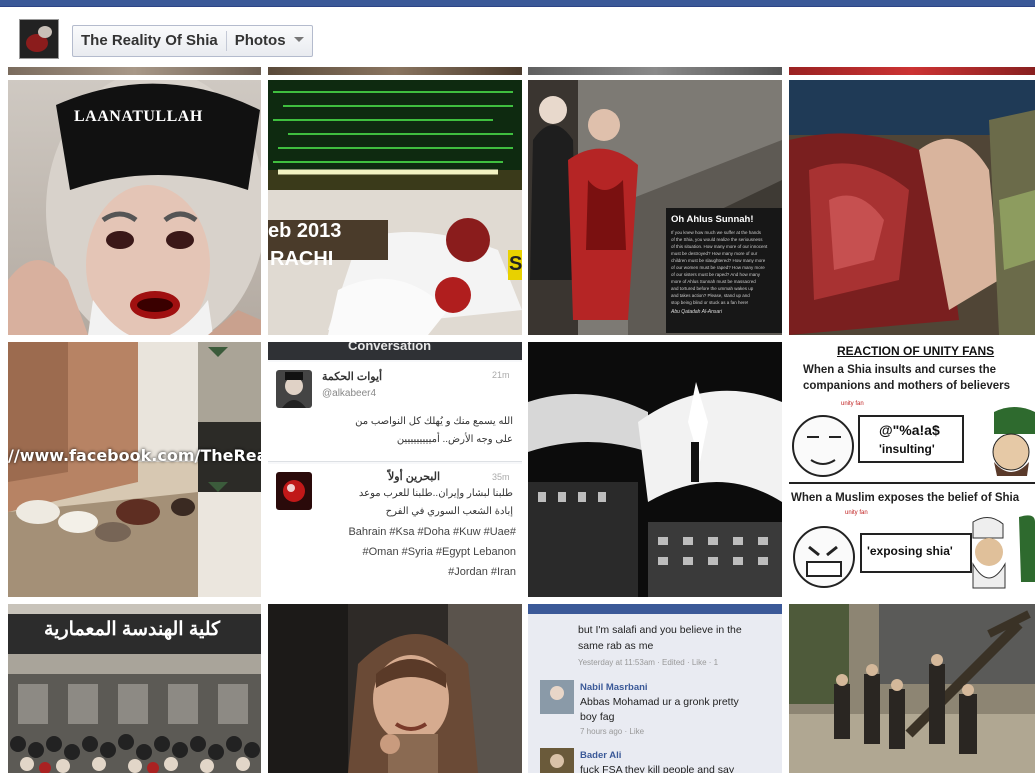 This screenshot has width=1035, height=773. I want to click on poster-date-text: eb 2013, so click(305, 231).